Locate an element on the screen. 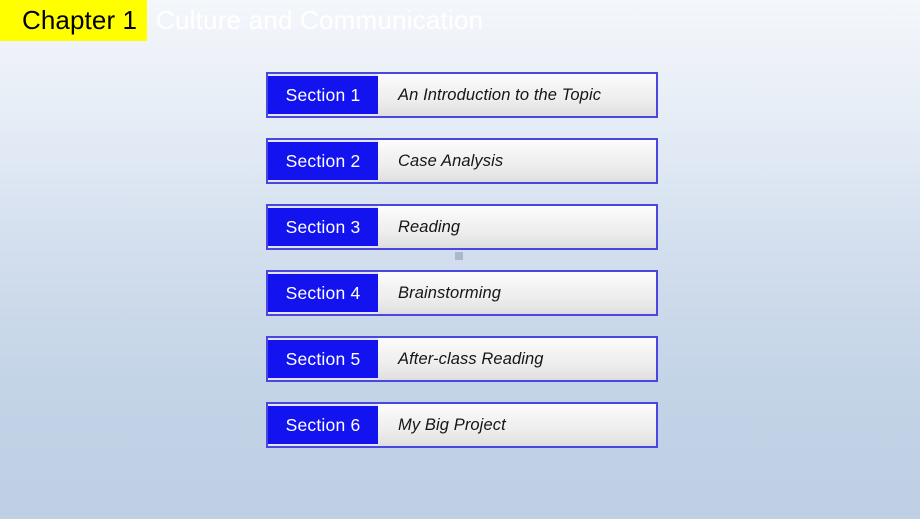 Image resolution: width=920 pixels, height=519 pixels. section-row: Section 3 Reading is located at coordinates (462, 227).